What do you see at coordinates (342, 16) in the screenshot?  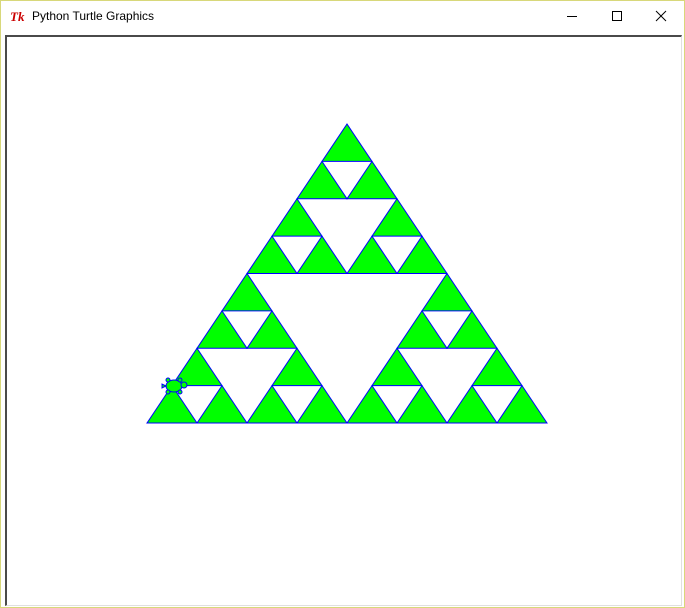 I see `title-bar: Tk Python Turtle Graphics` at bounding box center [342, 16].